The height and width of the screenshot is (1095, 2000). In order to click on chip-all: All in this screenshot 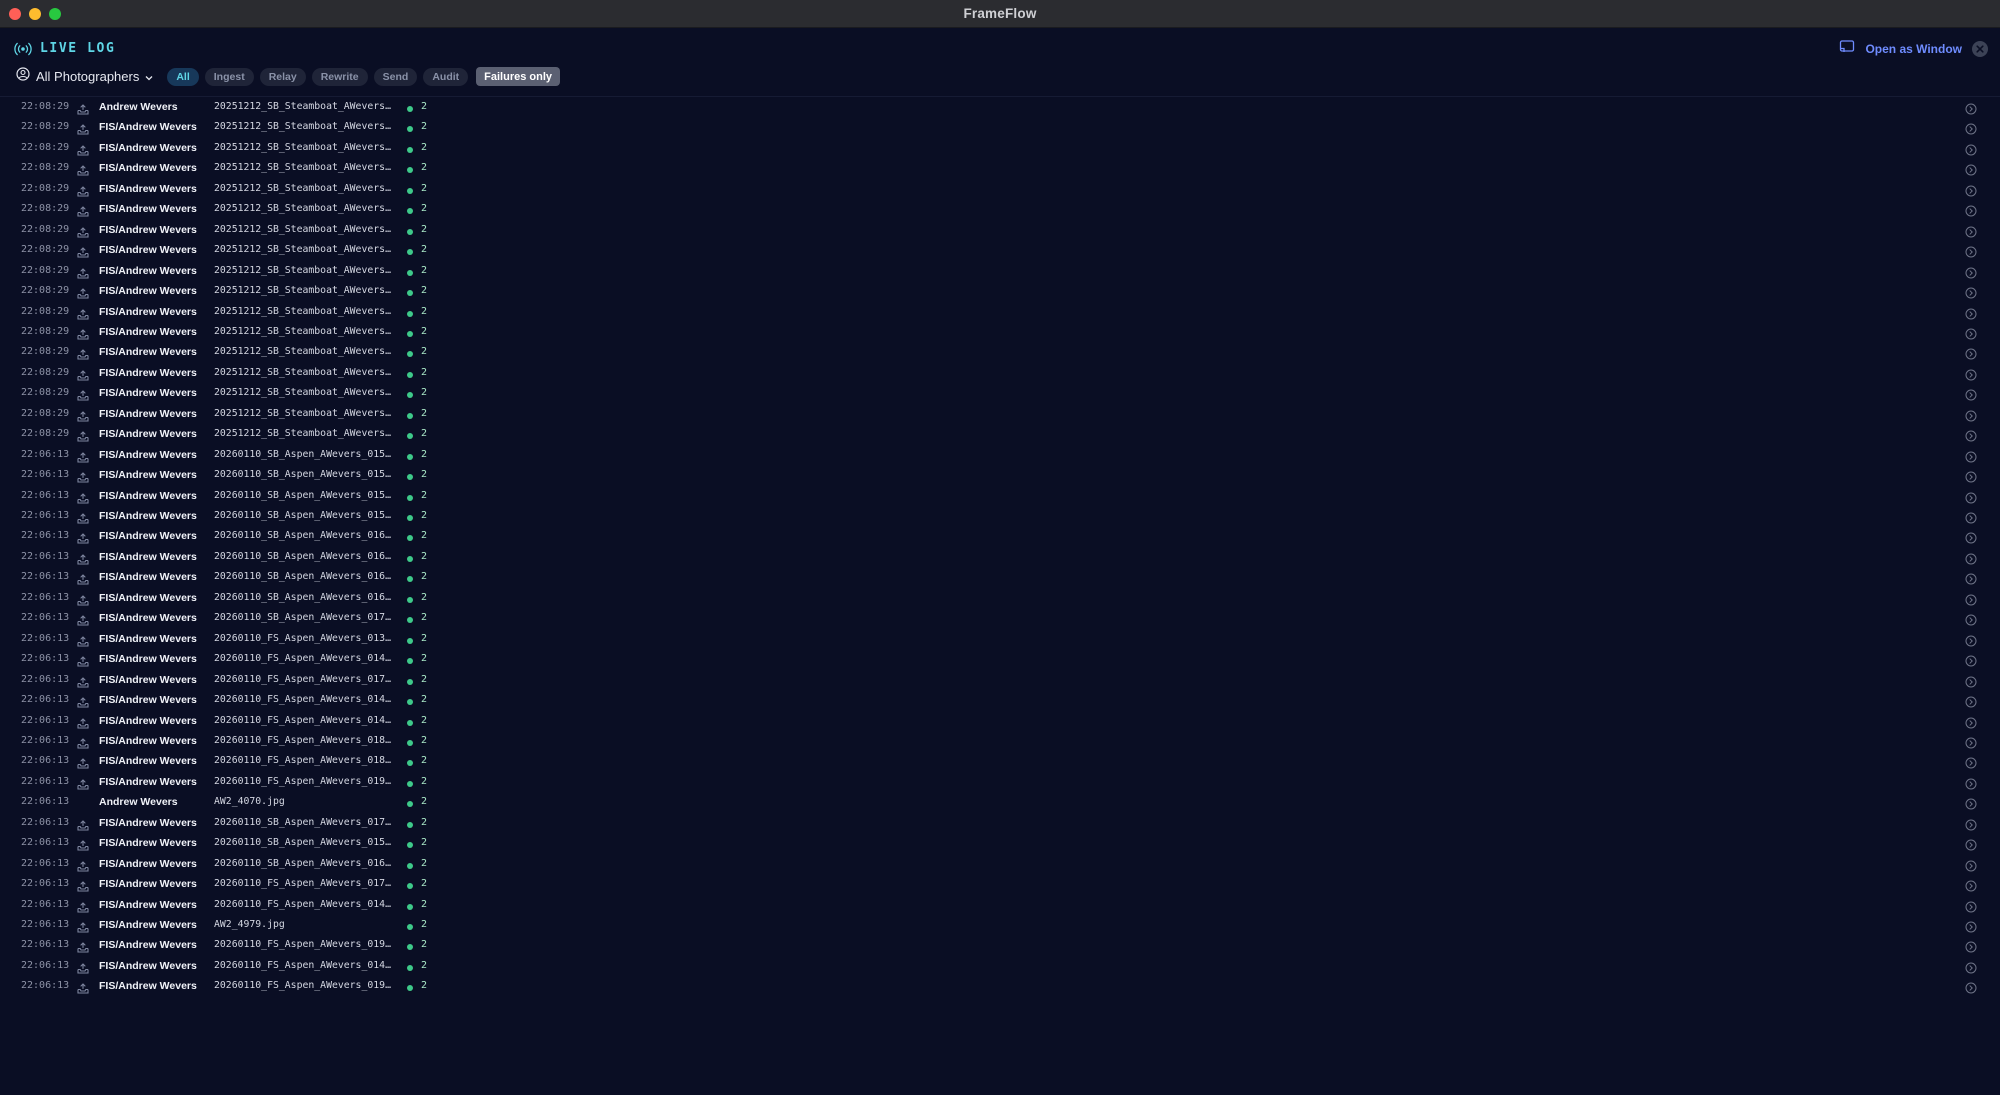, I will do `click(183, 76)`.